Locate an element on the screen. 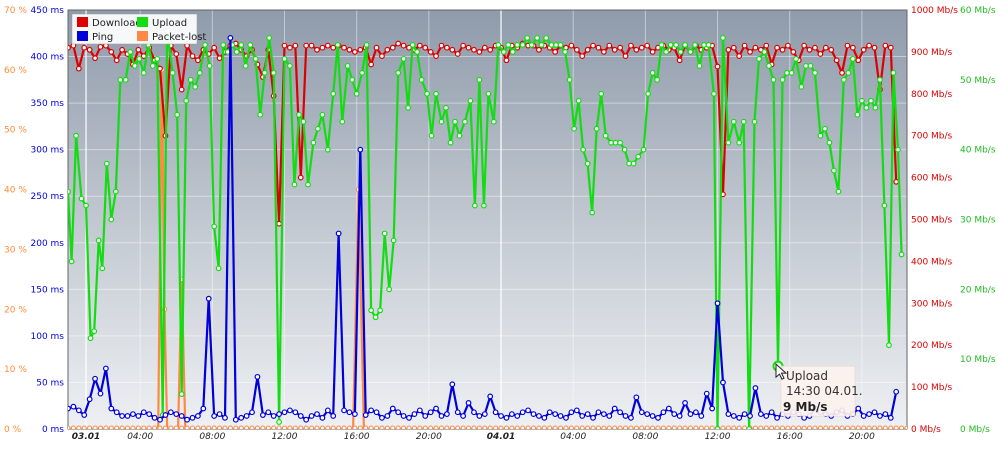 This screenshot has height=449, width=998. upload-axis-tick: 60 Mb/s is located at coordinates (978, 11).